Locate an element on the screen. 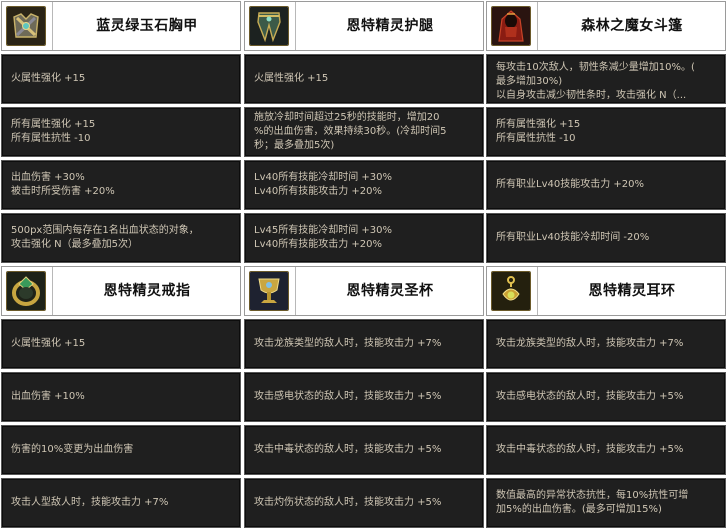 The image size is (727, 531). effect-row: Lv45所有技能冷却时间 +30% Lv40所有技能攻击力 +20% is located at coordinates (364, 238).